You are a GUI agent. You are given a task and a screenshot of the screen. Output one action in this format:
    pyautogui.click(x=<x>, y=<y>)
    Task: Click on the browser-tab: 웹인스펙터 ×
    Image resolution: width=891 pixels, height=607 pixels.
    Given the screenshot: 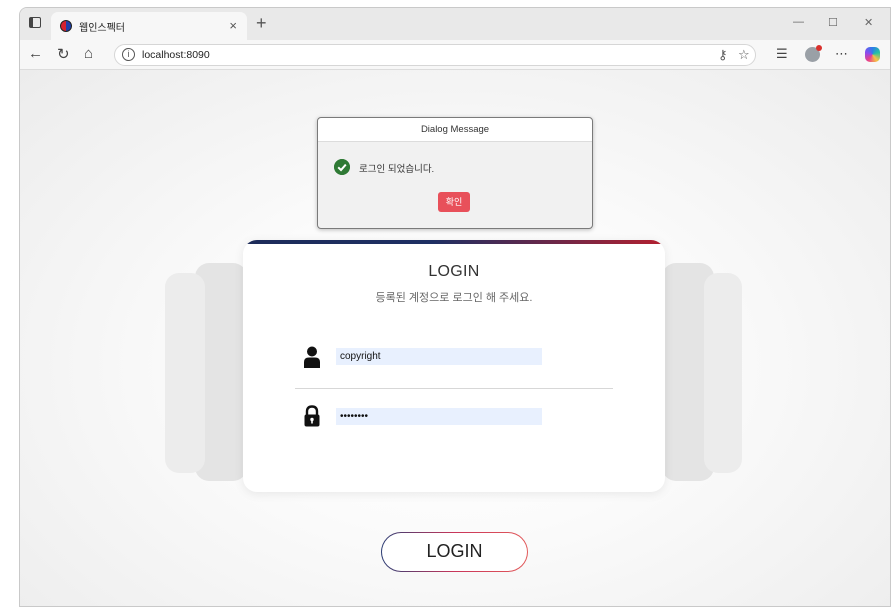 What is the action you would take?
    pyautogui.click(x=149, y=26)
    